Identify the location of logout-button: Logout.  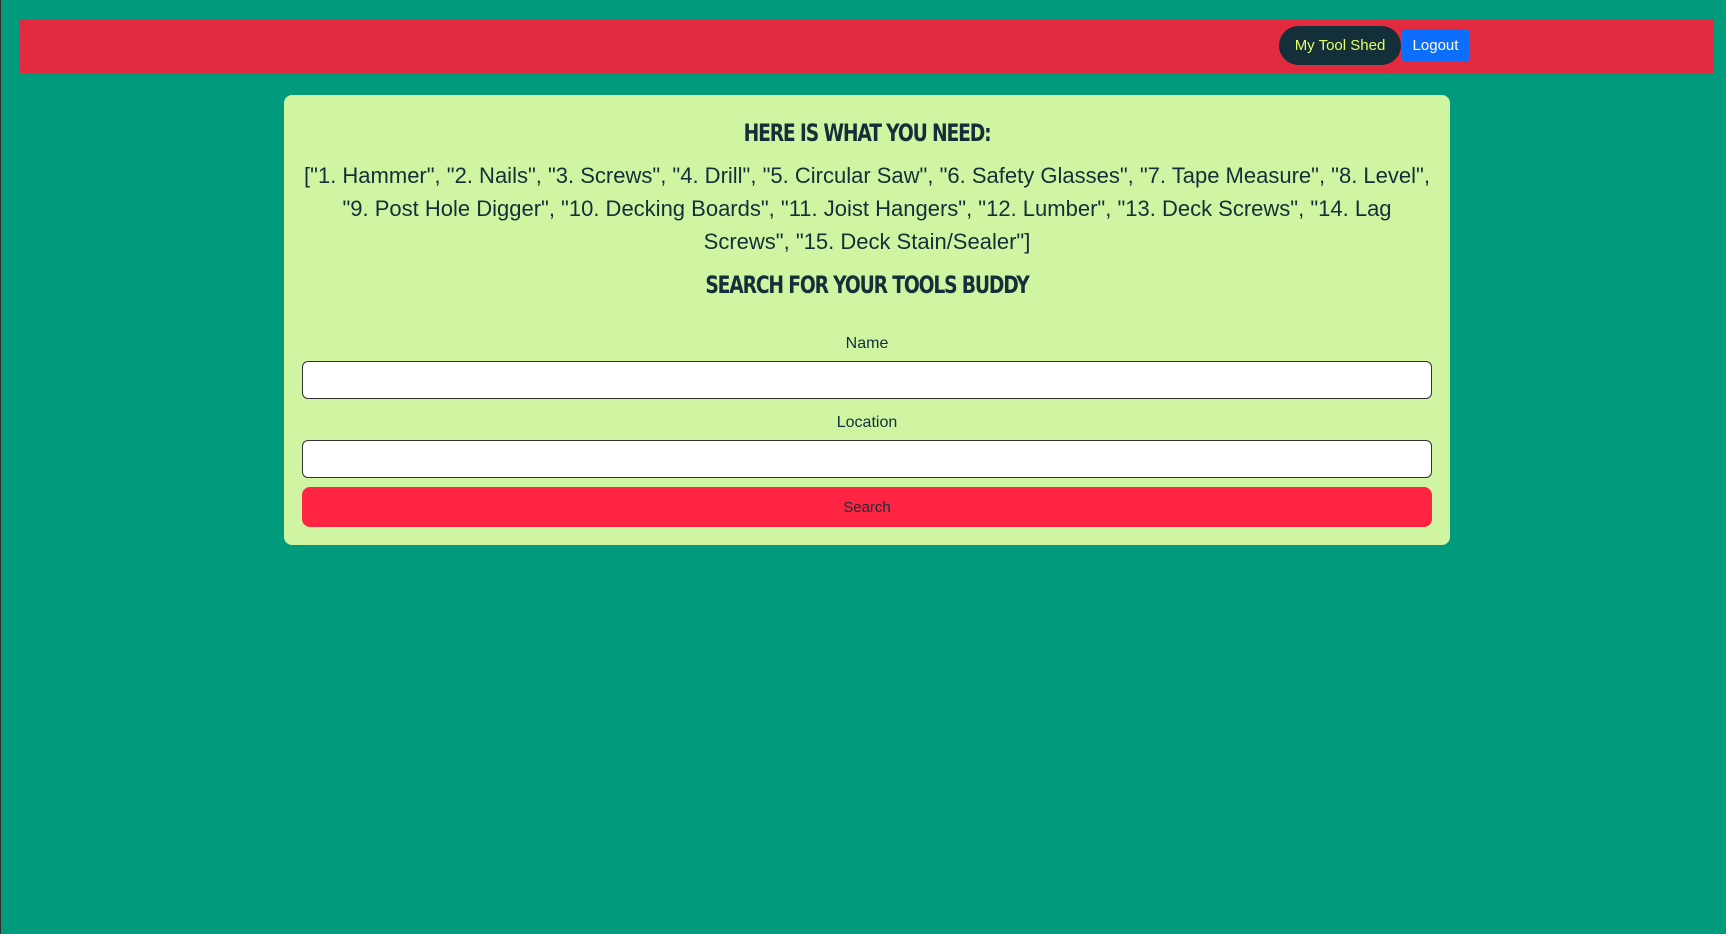
(1435, 45).